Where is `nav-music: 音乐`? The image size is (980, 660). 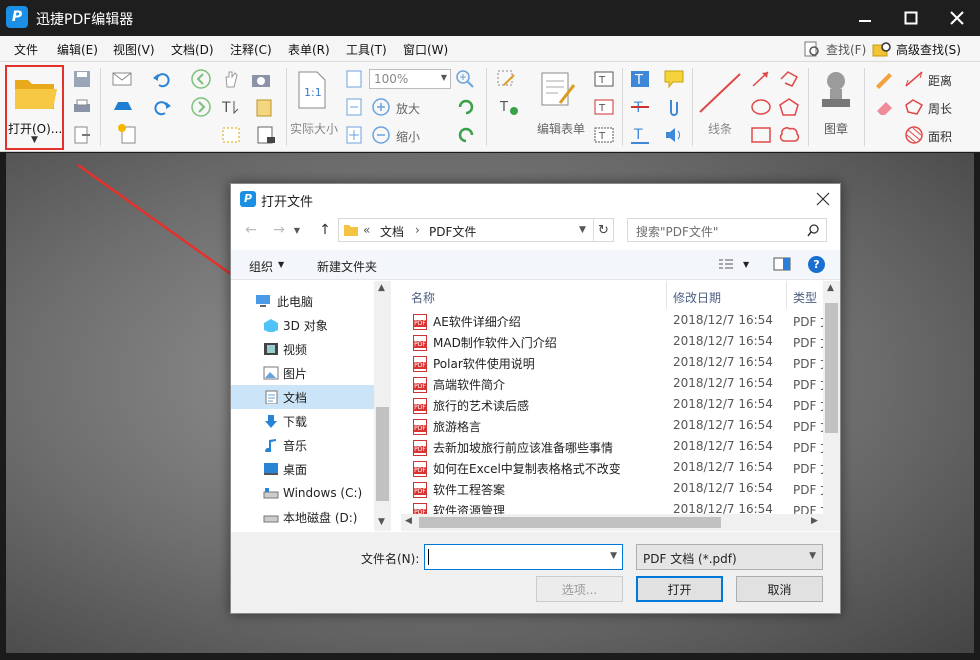 nav-music: 音乐 is located at coordinates (302, 445).